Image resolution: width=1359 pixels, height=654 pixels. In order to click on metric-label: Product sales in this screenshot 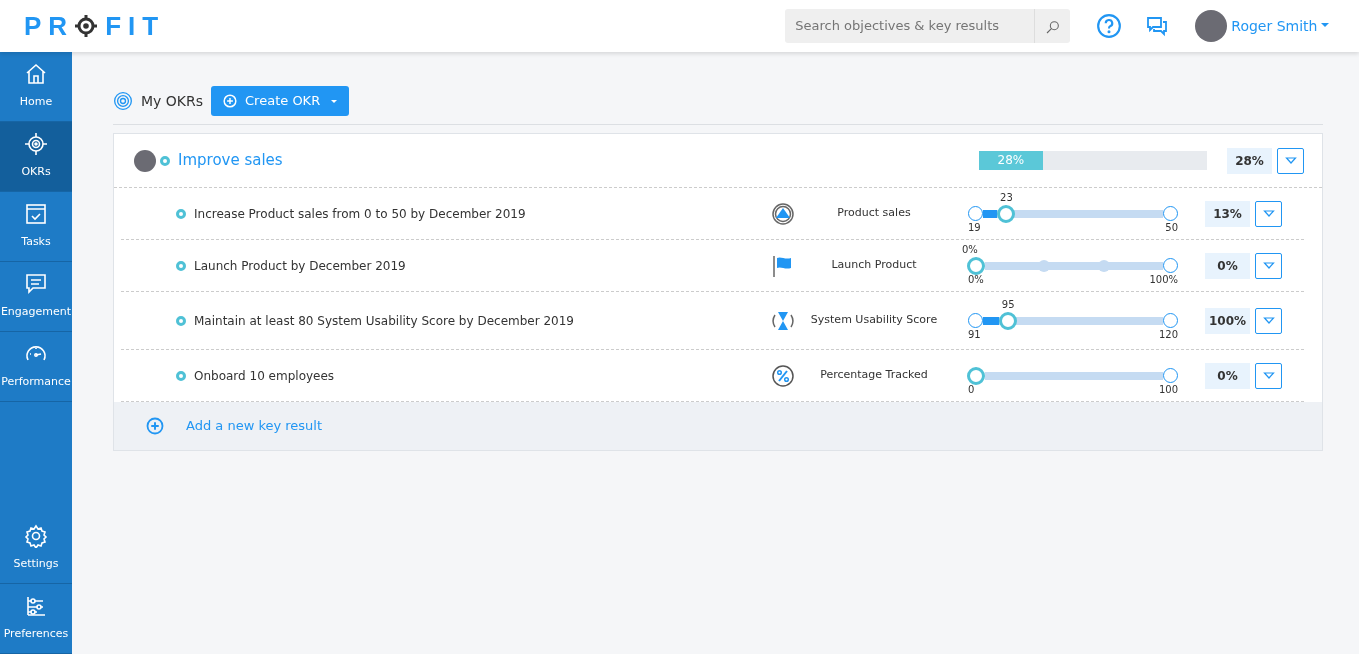, I will do `click(874, 213)`.